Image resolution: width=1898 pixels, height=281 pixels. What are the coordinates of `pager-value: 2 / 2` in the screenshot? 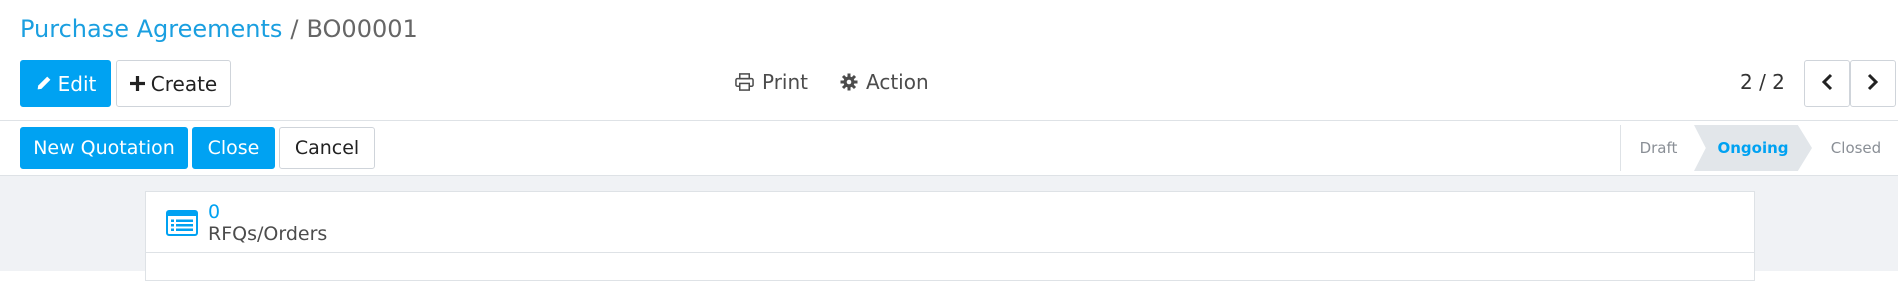 It's located at (1762, 82).